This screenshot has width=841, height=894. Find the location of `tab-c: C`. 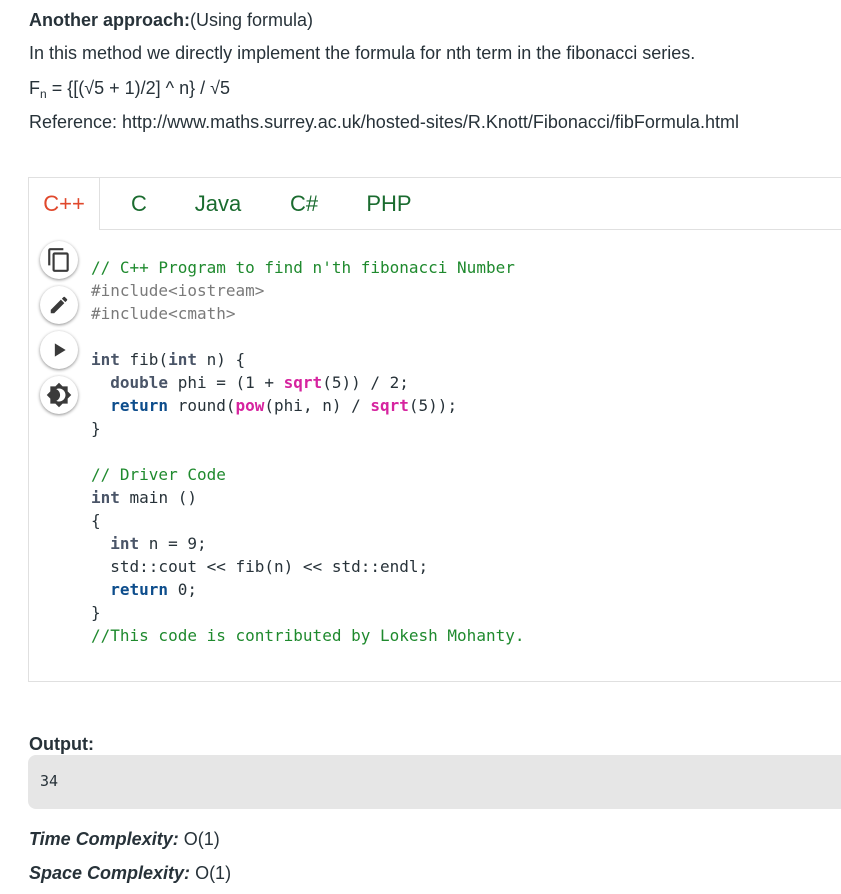

tab-c: C is located at coordinates (139, 203).